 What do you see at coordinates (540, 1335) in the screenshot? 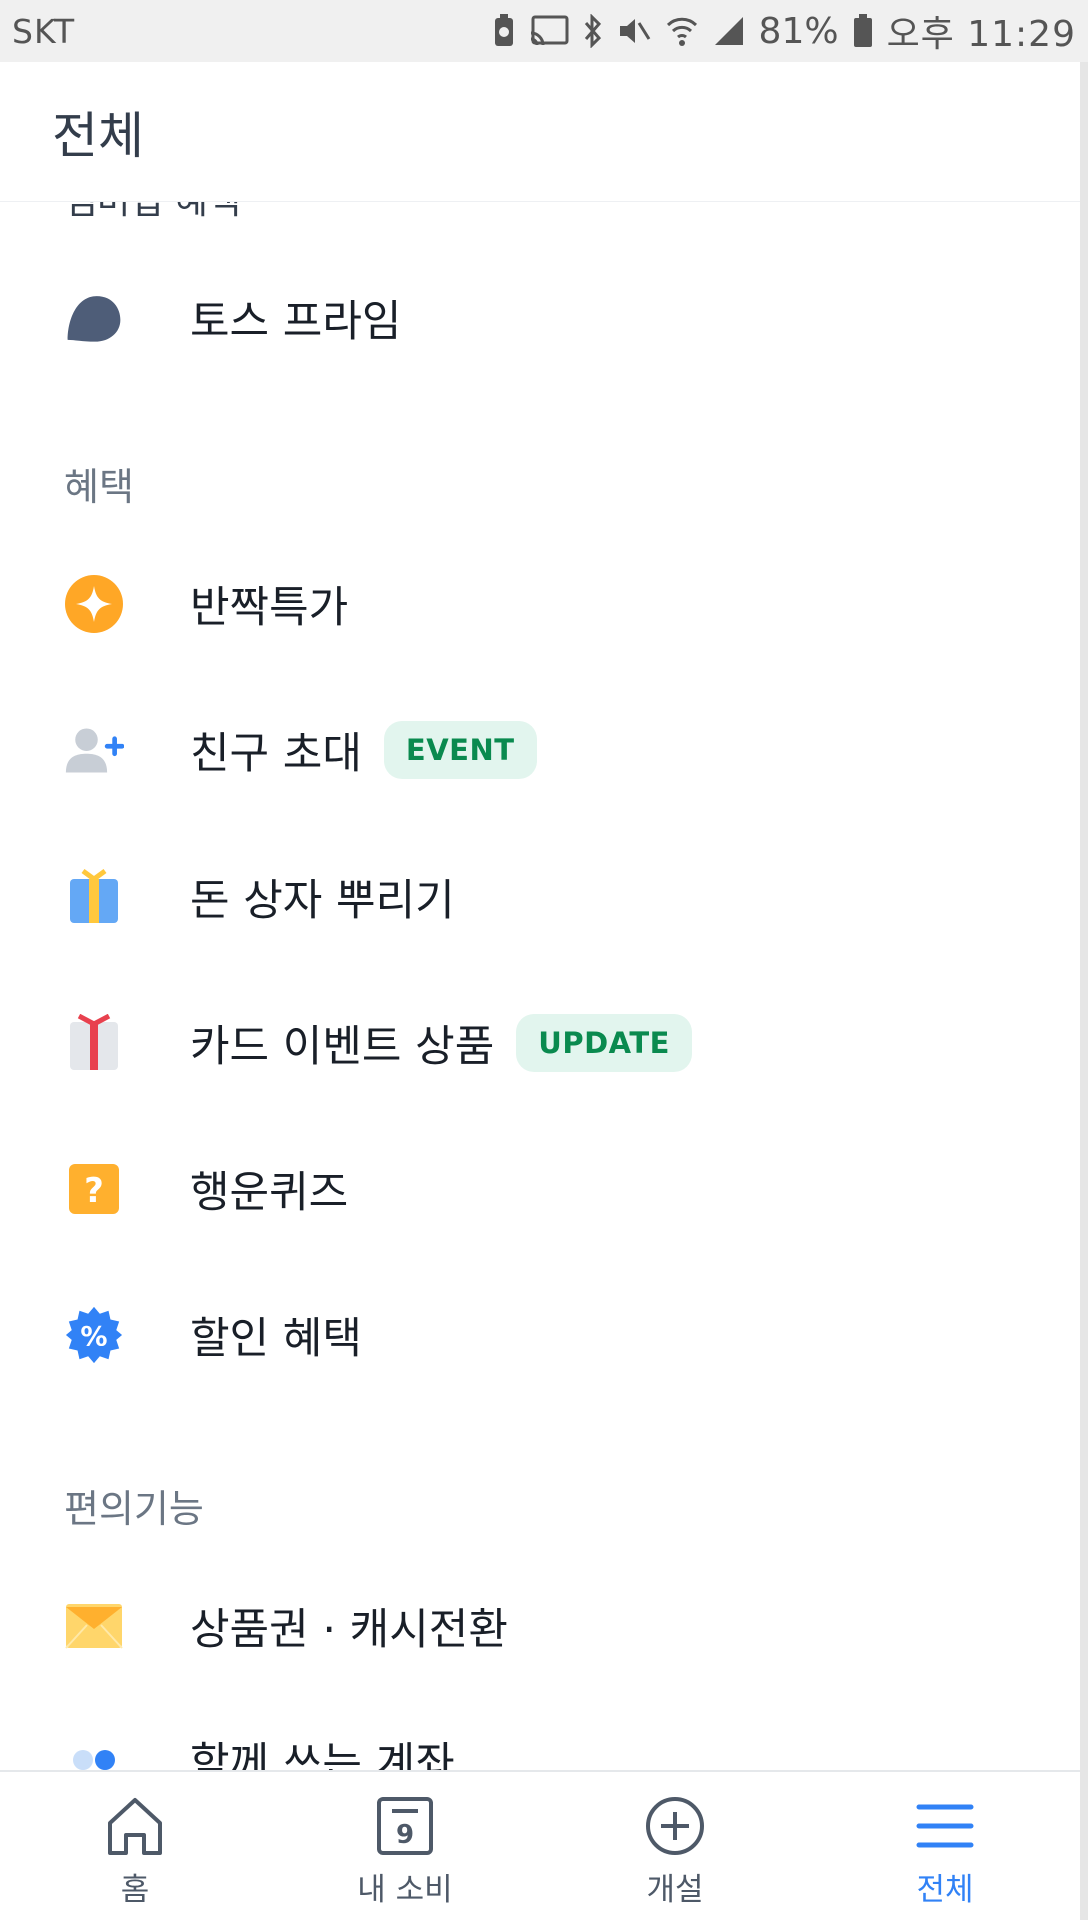
I see `list-item-discount: % 할인 혜택` at bounding box center [540, 1335].